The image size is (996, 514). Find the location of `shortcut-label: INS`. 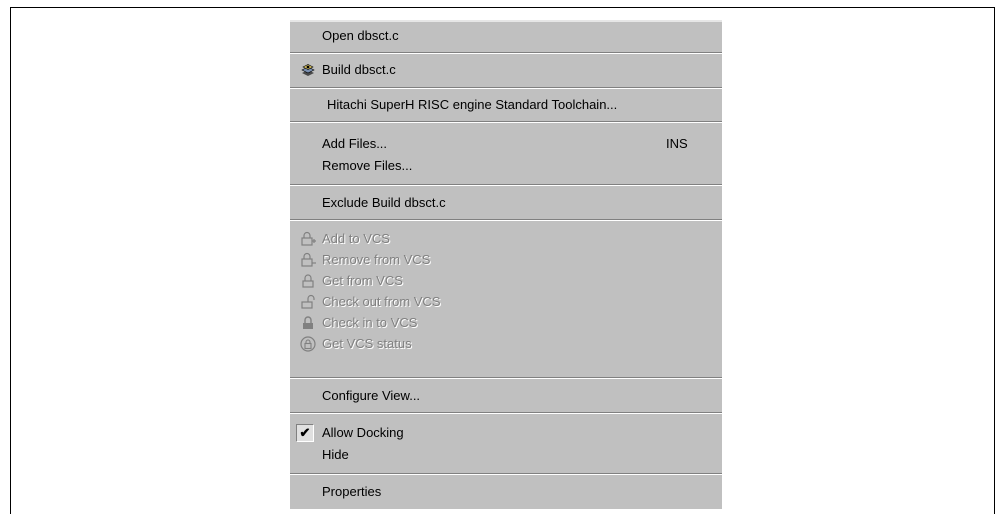

shortcut-label: INS is located at coordinates (677, 143).